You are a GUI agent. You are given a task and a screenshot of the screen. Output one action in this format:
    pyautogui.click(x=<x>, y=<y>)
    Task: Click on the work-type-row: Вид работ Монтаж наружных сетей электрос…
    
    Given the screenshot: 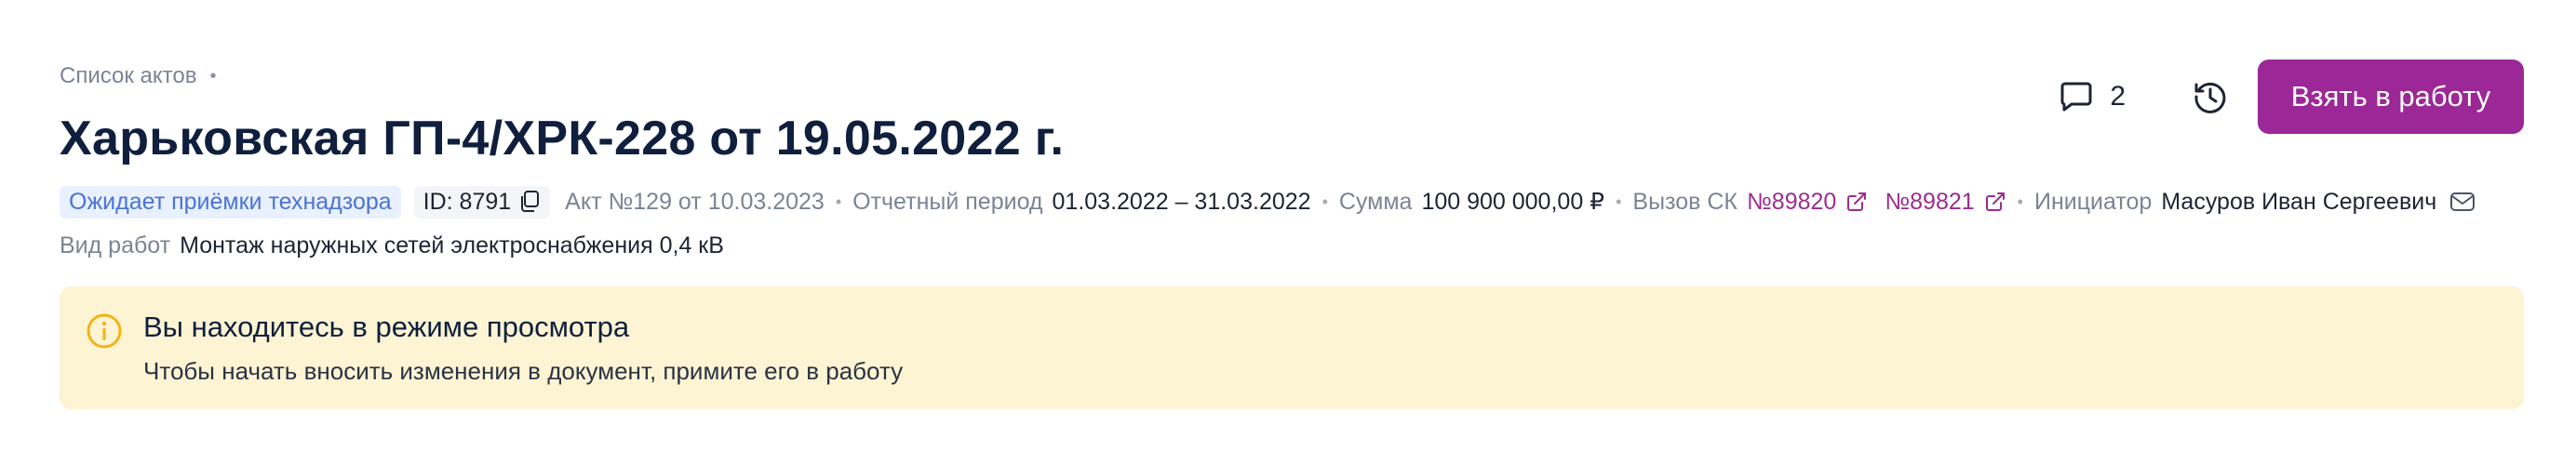 What is the action you would take?
    pyautogui.click(x=1292, y=245)
    